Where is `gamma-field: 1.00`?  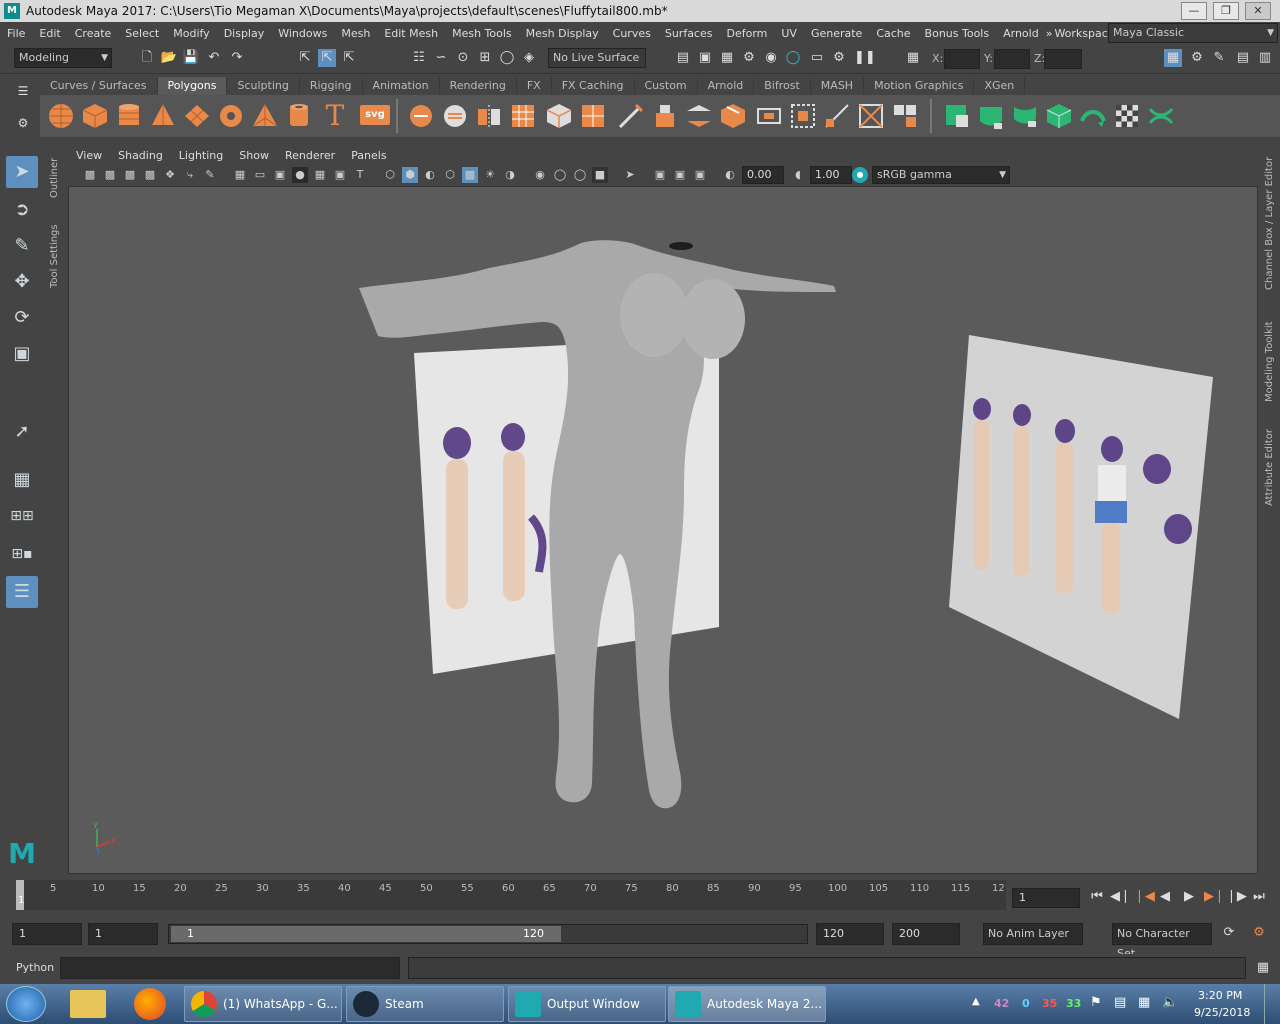
gamma-field: 1.00 is located at coordinates (831, 175).